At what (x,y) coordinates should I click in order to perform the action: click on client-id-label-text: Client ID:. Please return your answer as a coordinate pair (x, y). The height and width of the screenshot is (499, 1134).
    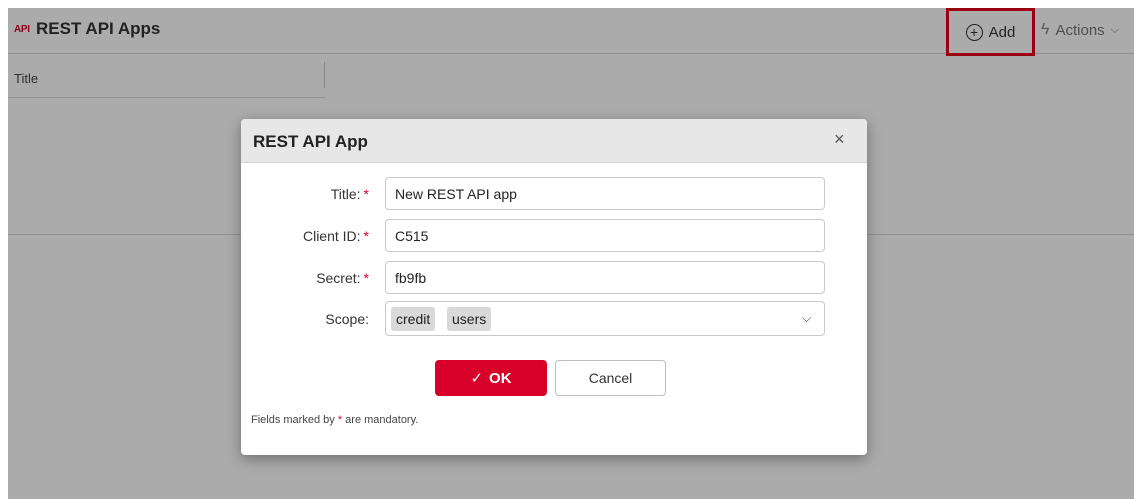
    Looking at the image, I should click on (331, 236).